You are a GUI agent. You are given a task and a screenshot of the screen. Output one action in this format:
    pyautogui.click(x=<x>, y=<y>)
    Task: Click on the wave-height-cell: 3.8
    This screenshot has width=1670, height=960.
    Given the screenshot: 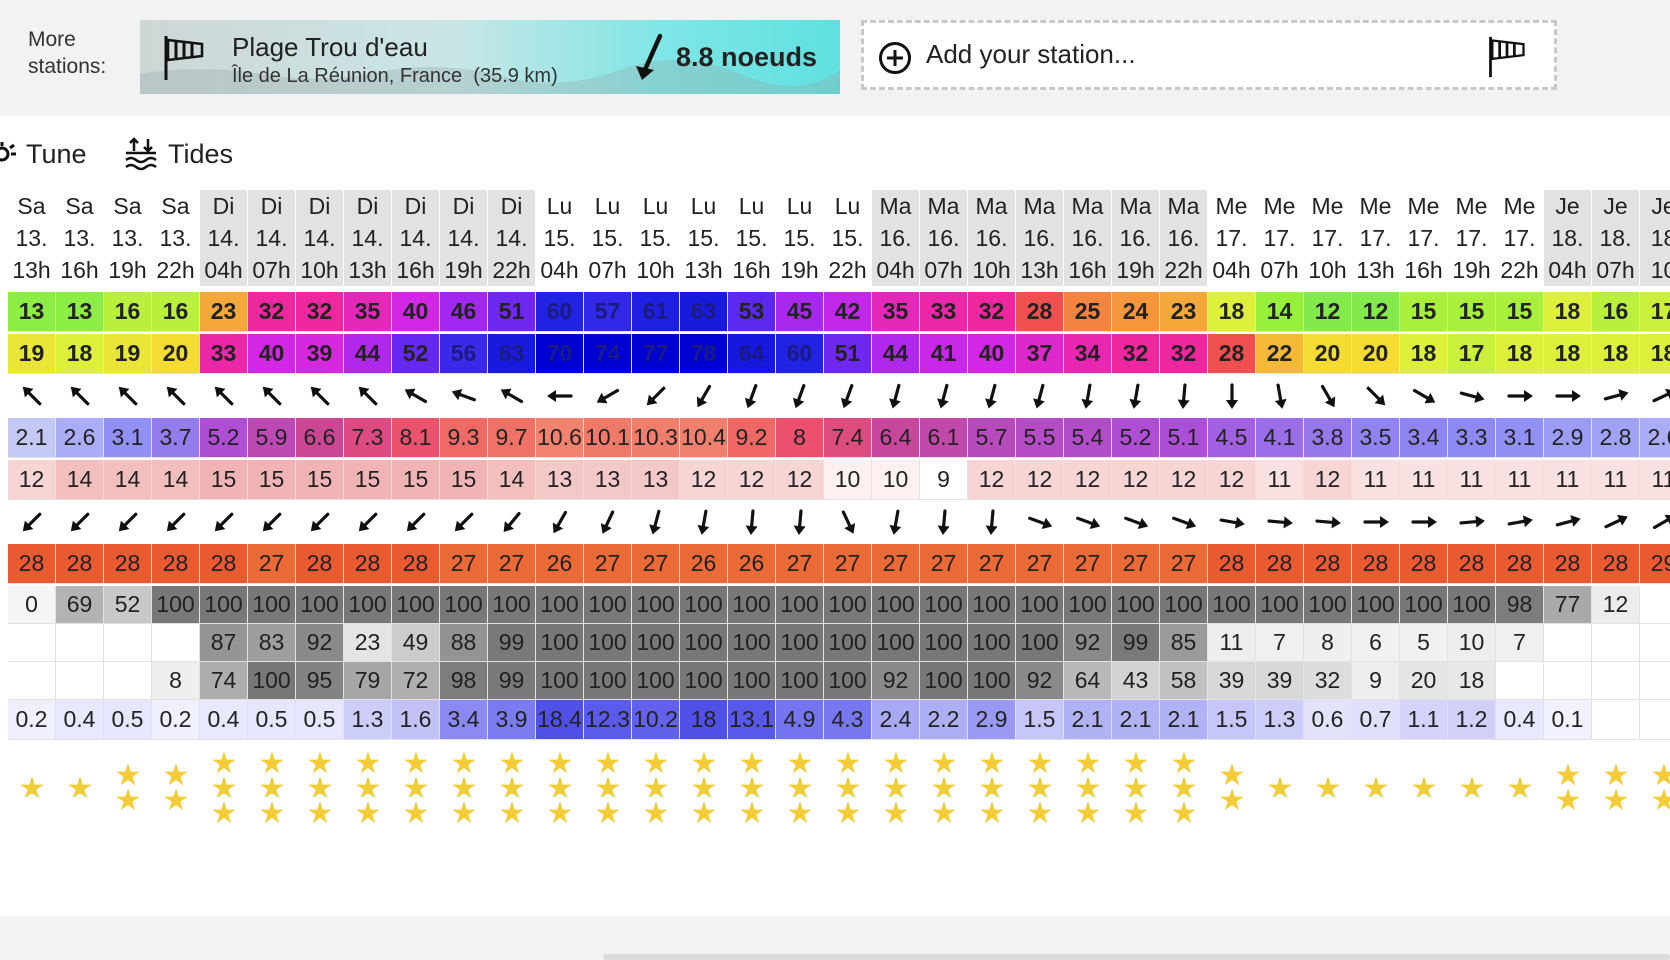 What is the action you would take?
    pyautogui.click(x=1328, y=438)
    